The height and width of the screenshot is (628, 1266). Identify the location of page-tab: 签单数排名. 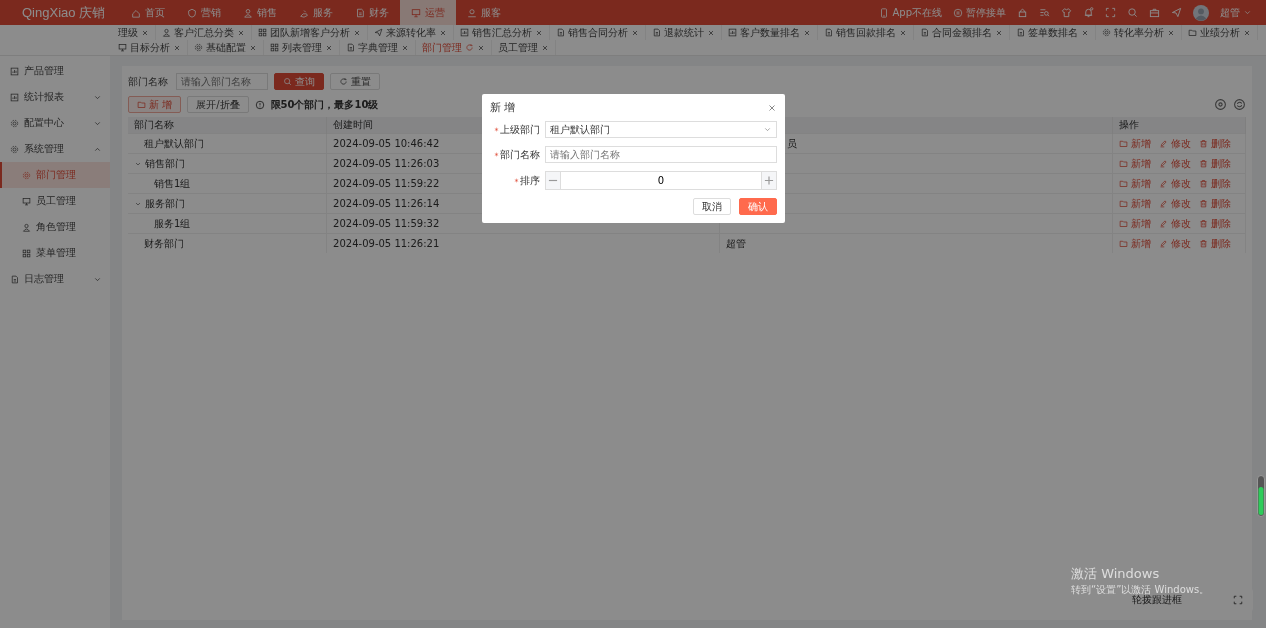
(1053, 32).